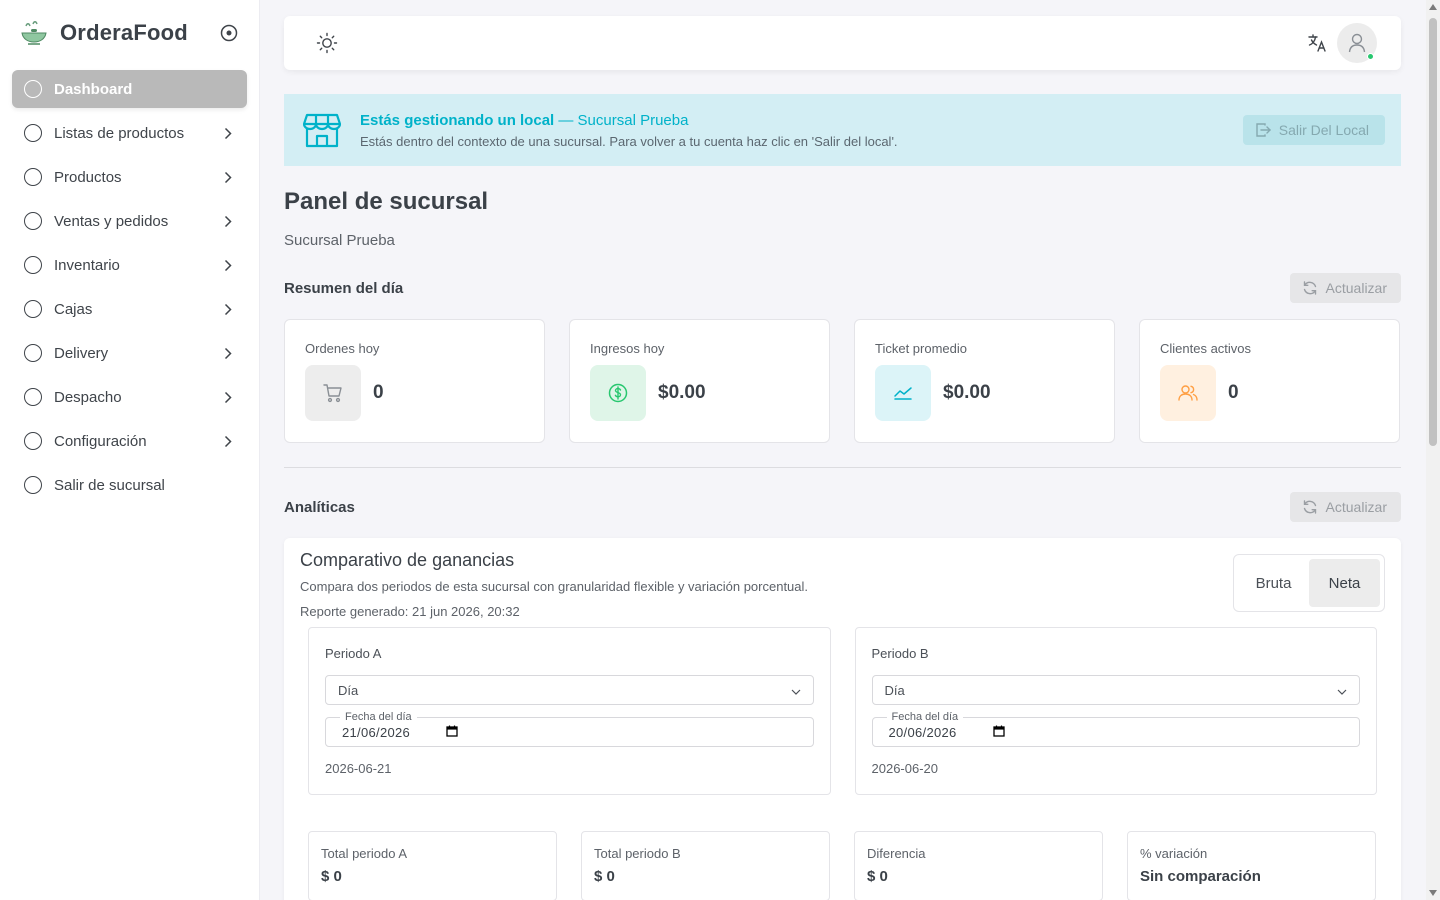 The height and width of the screenshot is (900, 1440). Describe the element at coordinates (842, 467) in the screenshot. I see `section-divider` at that location.